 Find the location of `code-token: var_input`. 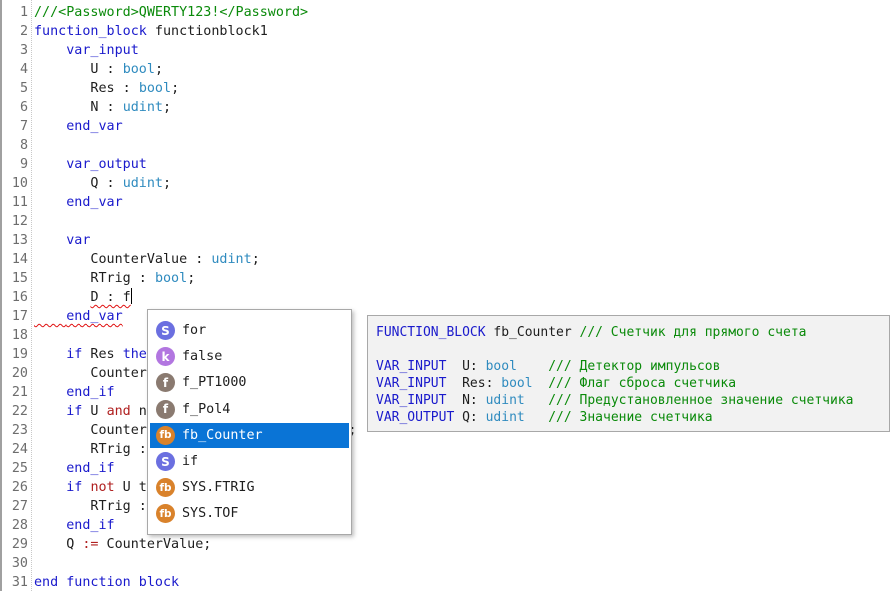

code-token: var_input is located at coordinates (102, 50).